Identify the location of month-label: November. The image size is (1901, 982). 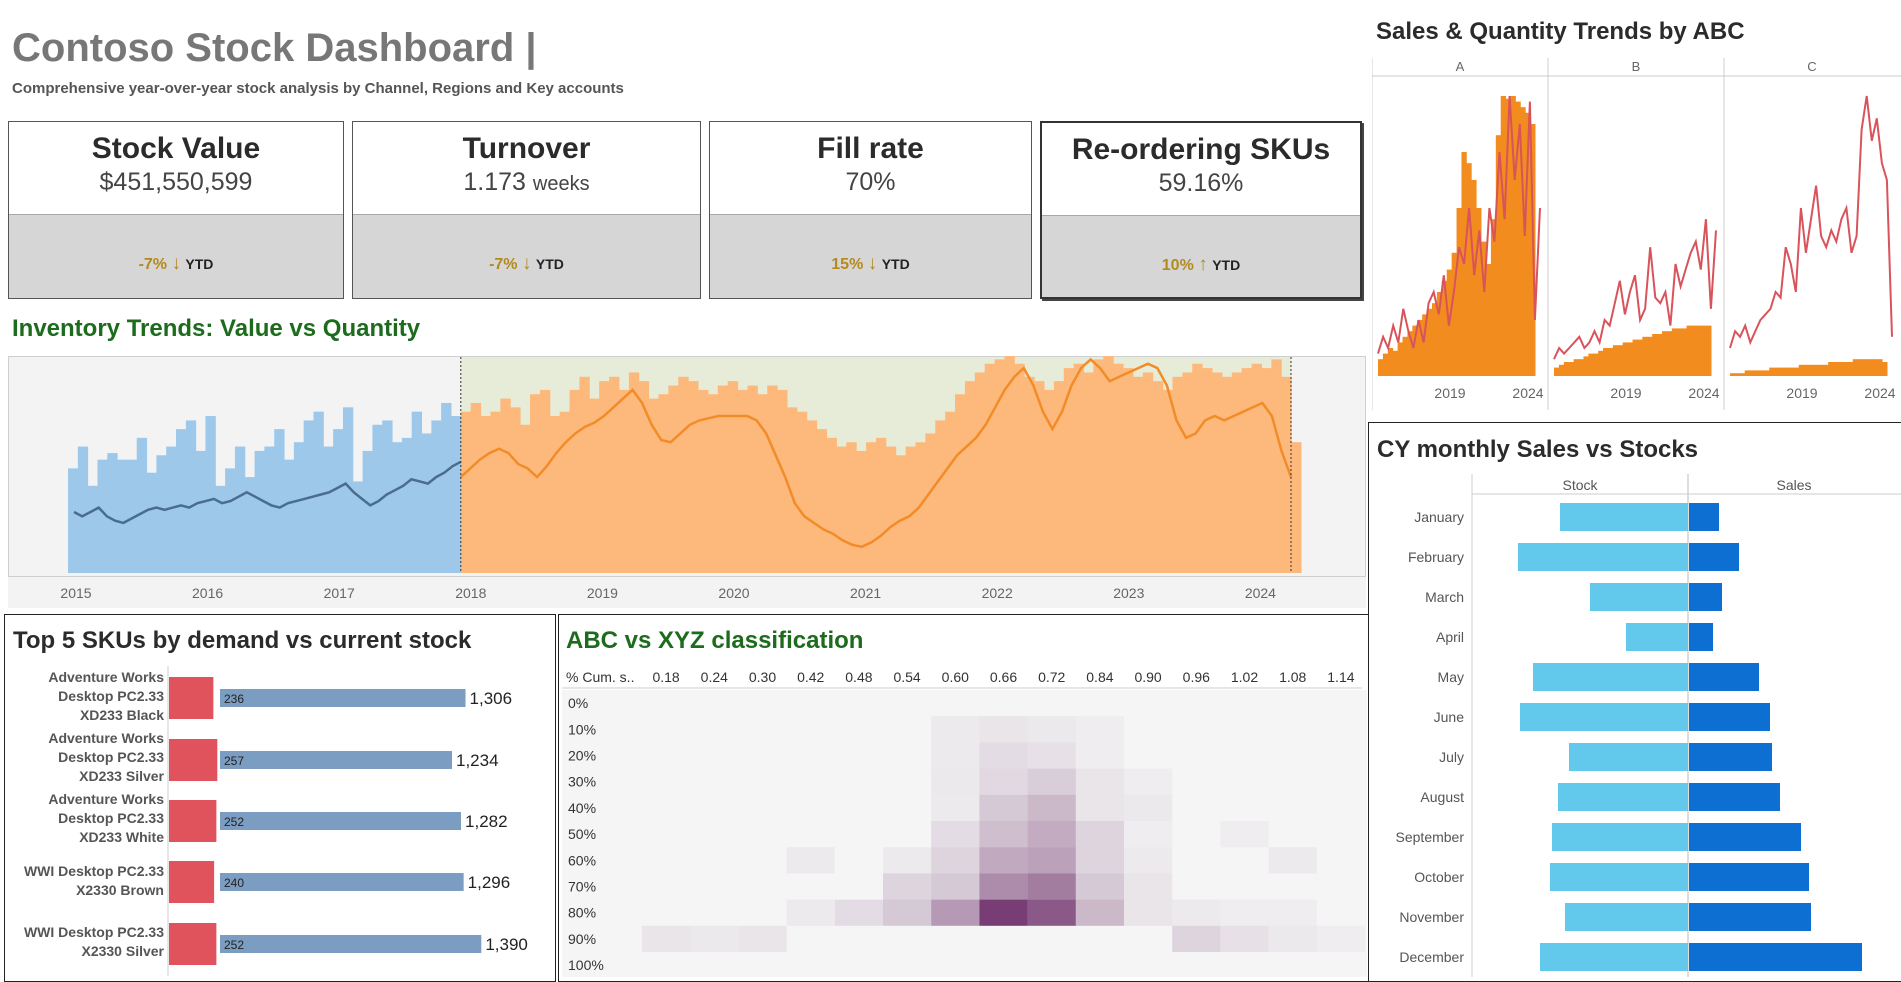
(1431, 917).